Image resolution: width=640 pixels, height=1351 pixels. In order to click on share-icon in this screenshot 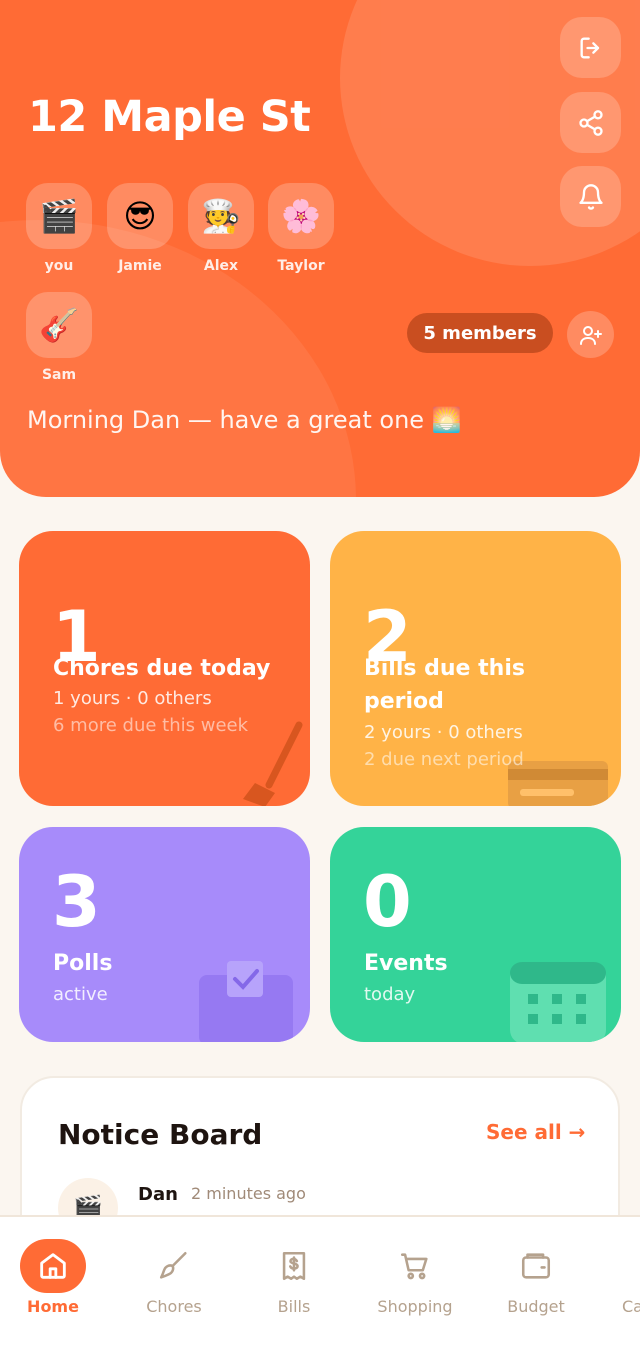, I will do `click(590, 122)`.